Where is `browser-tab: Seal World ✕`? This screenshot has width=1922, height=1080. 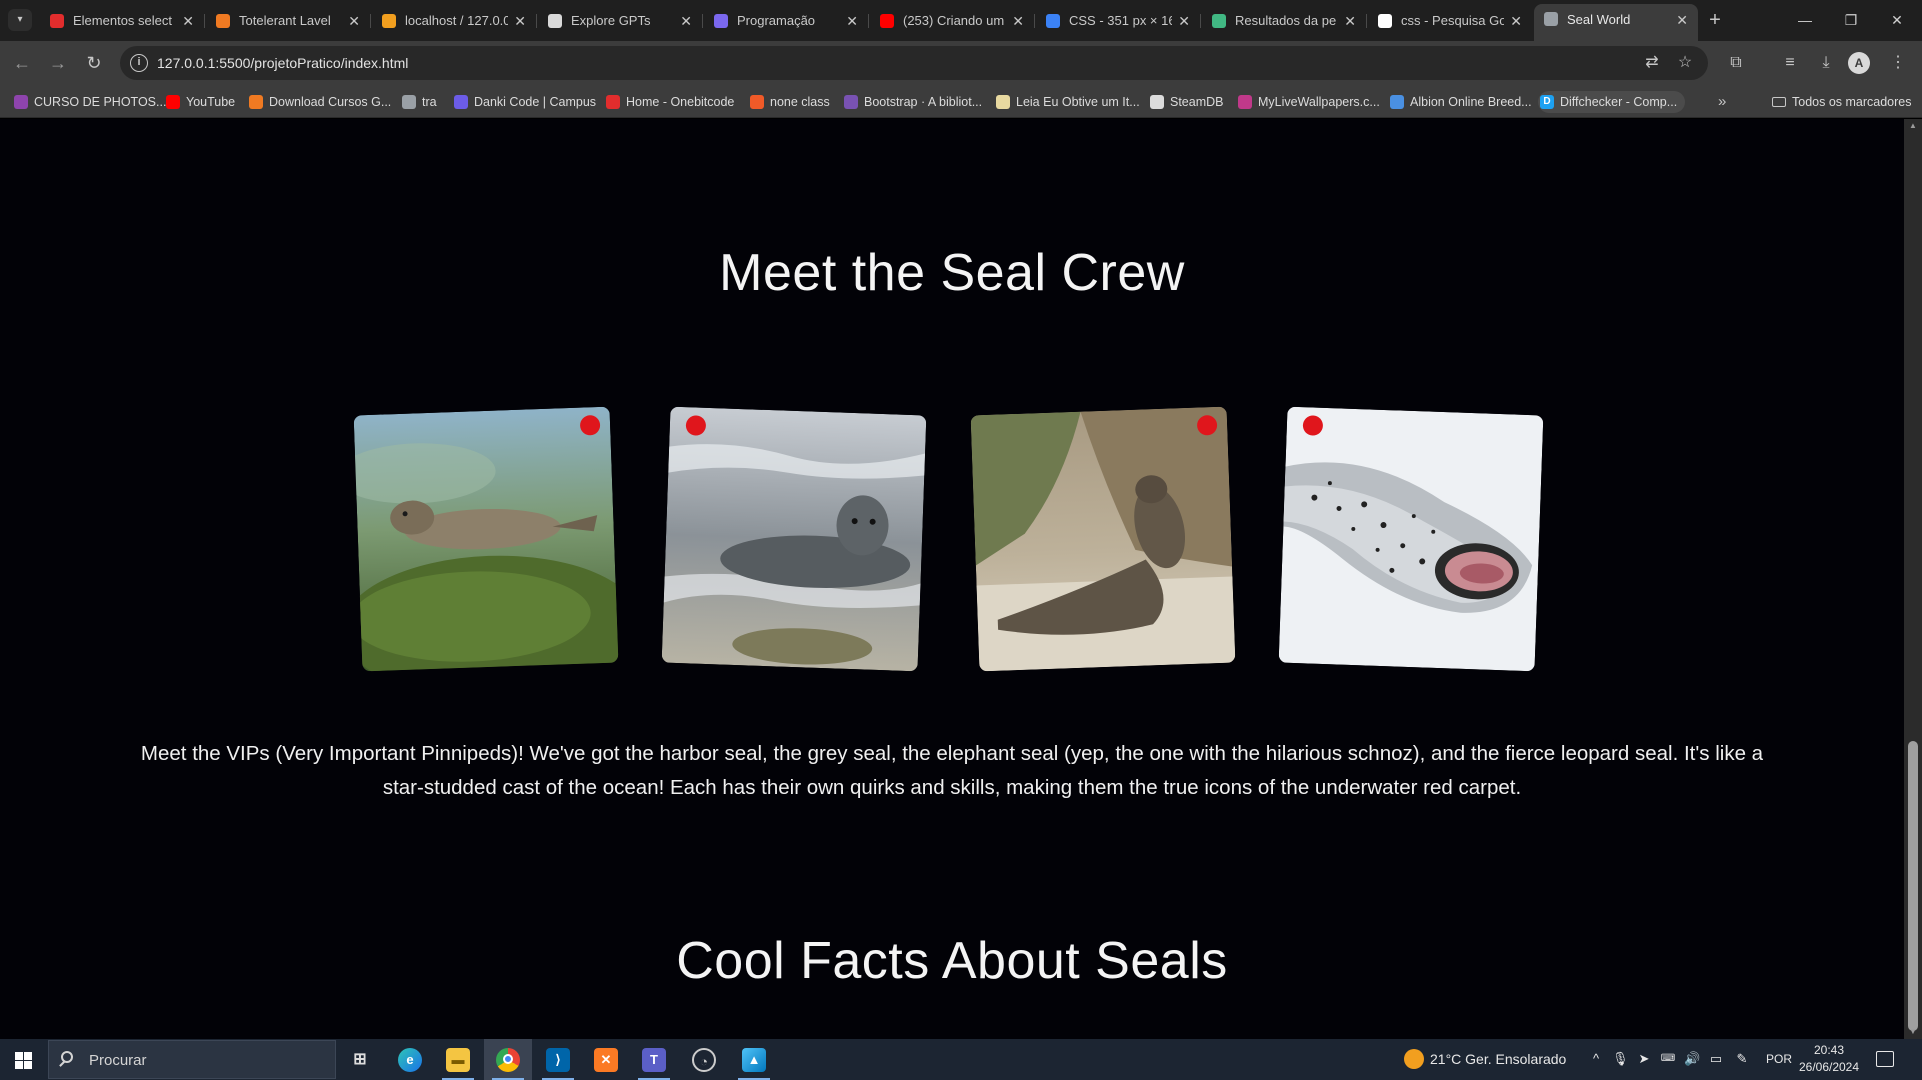
browser-tab: Seal World ✕ is located at coordinates (1616, 22).